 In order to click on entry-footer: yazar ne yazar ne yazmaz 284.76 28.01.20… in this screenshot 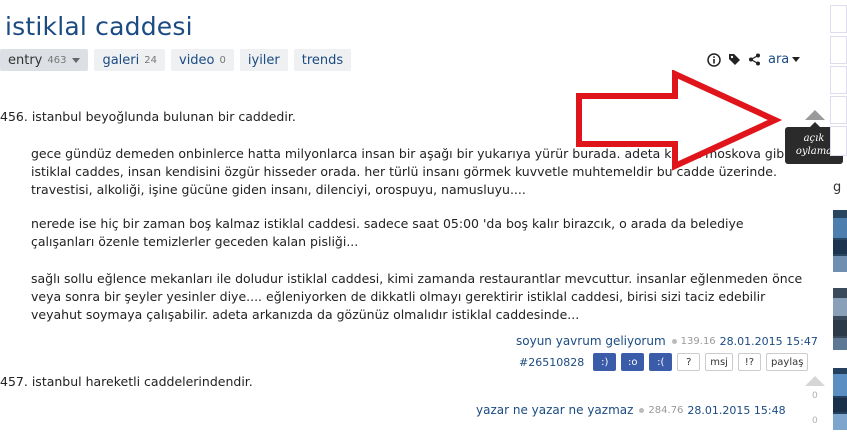, I will do `click(631, 410)`.